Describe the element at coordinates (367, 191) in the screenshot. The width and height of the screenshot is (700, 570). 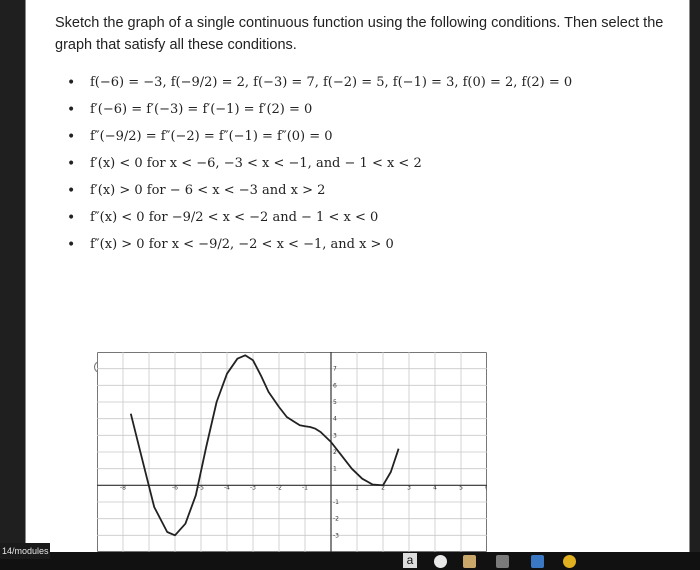
I see `condition-item: • f′(x) > 0 for − 6 < x < −3 and x > 2` at that location.